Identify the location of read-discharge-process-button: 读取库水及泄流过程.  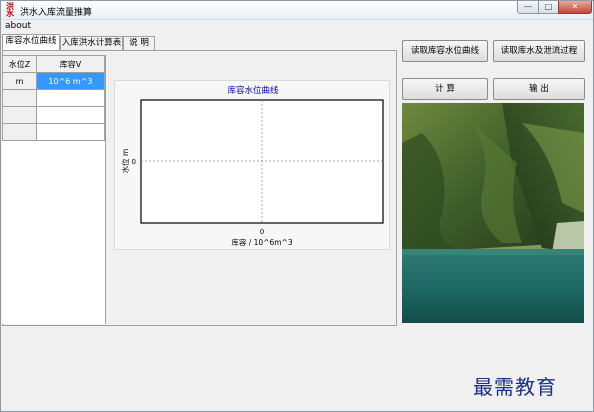
(539, 51).